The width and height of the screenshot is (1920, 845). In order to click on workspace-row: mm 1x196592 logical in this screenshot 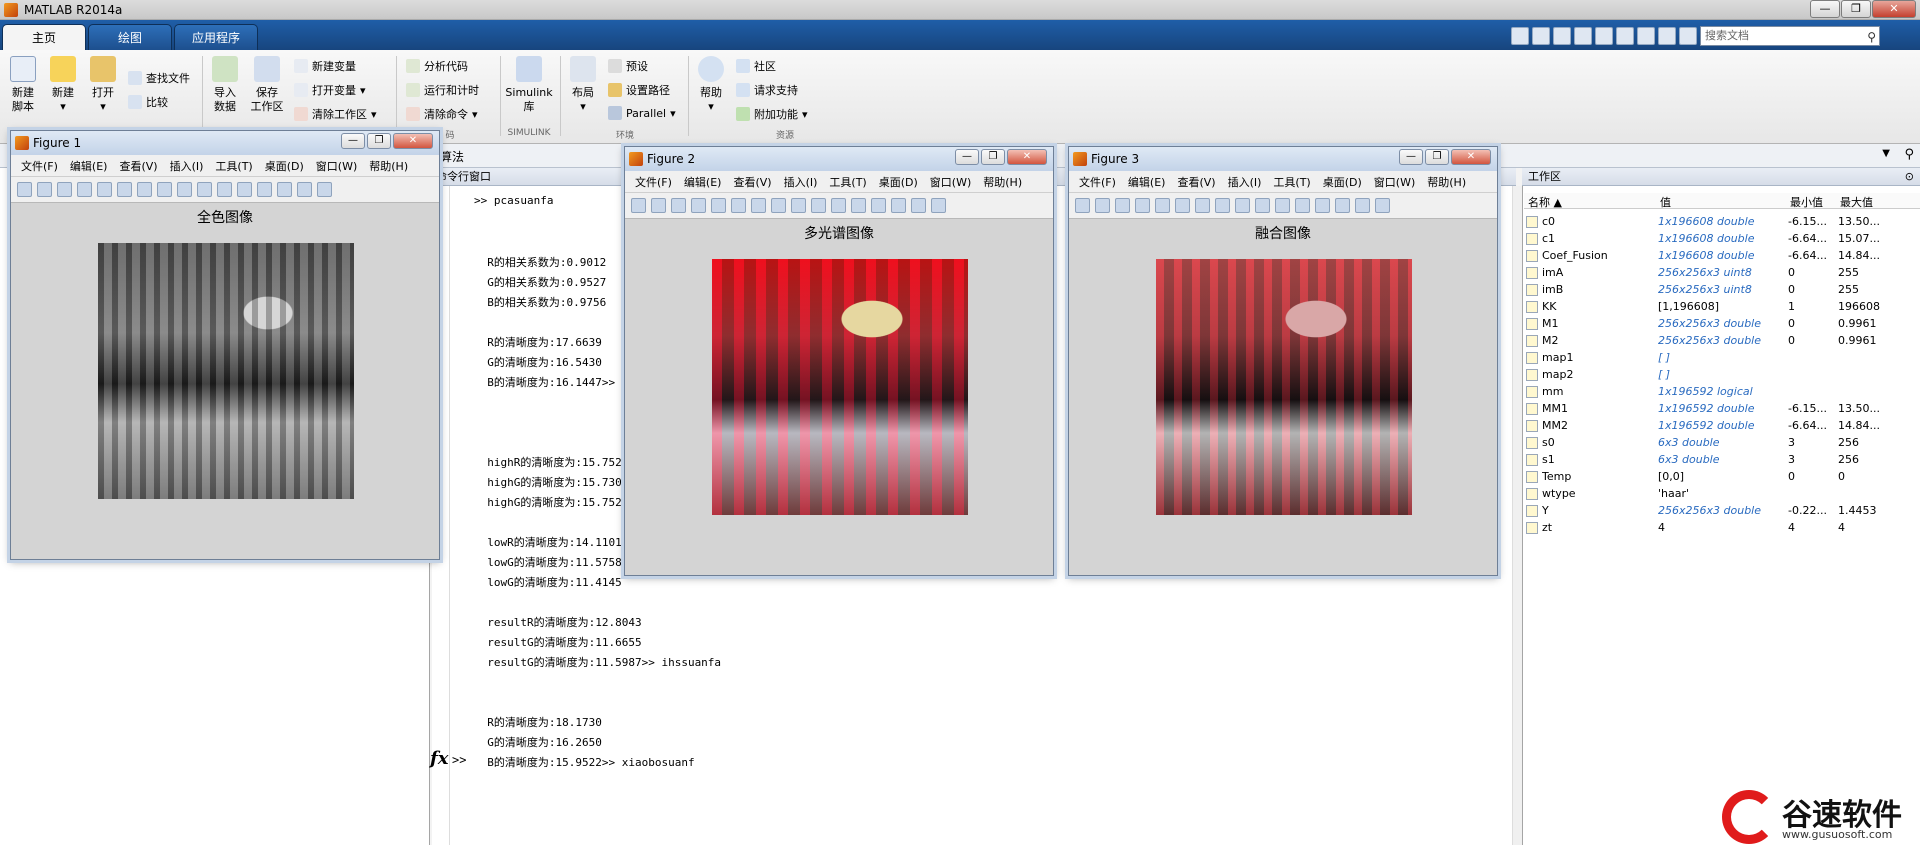, I will do `click(1722, 392)`.